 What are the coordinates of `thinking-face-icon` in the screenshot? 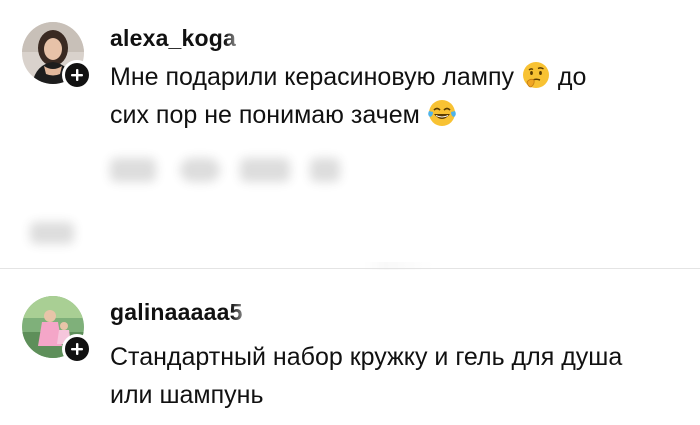 It's located at (536, 75).